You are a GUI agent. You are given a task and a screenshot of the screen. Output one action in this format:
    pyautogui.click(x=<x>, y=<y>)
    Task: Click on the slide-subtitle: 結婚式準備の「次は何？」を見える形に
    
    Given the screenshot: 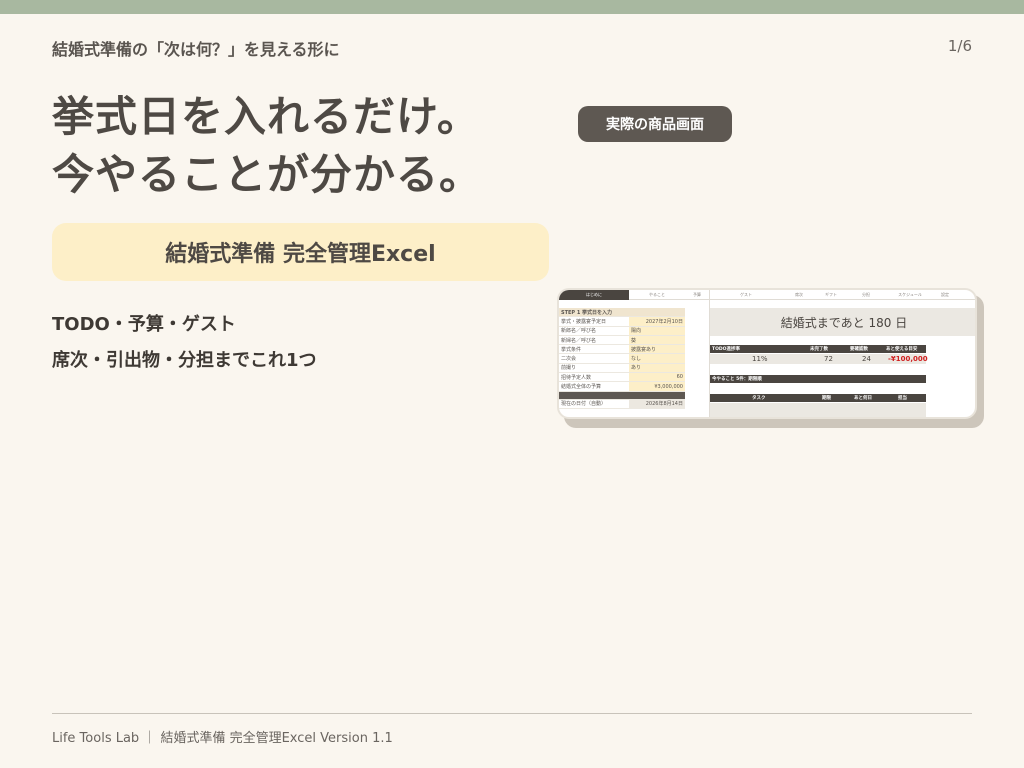 What is the action you would take?
    pyautogui.click(x=196, y=49)
    